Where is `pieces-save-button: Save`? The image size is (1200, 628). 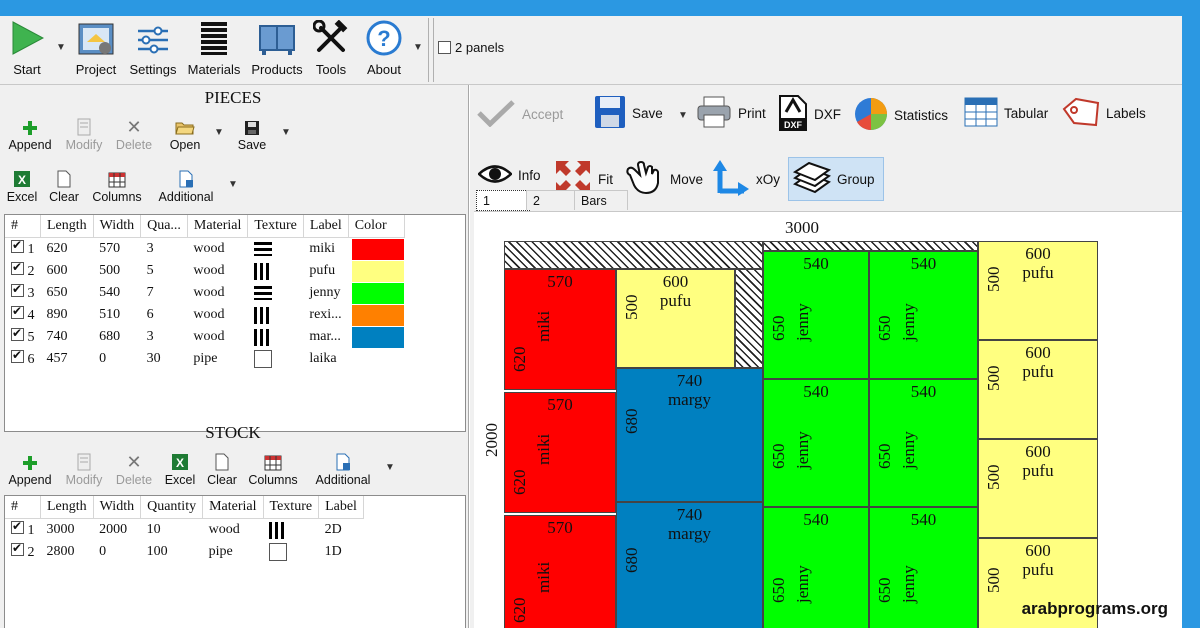
pieces-save-button: Save is located at coordinates (252, 134).